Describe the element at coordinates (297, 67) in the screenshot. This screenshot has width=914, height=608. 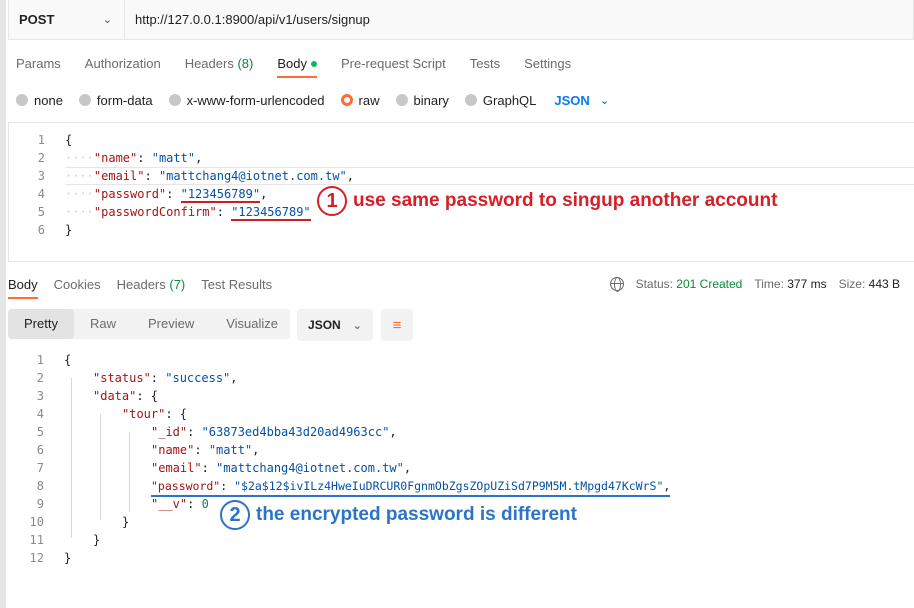
I see `tab-body: Body` at that location.